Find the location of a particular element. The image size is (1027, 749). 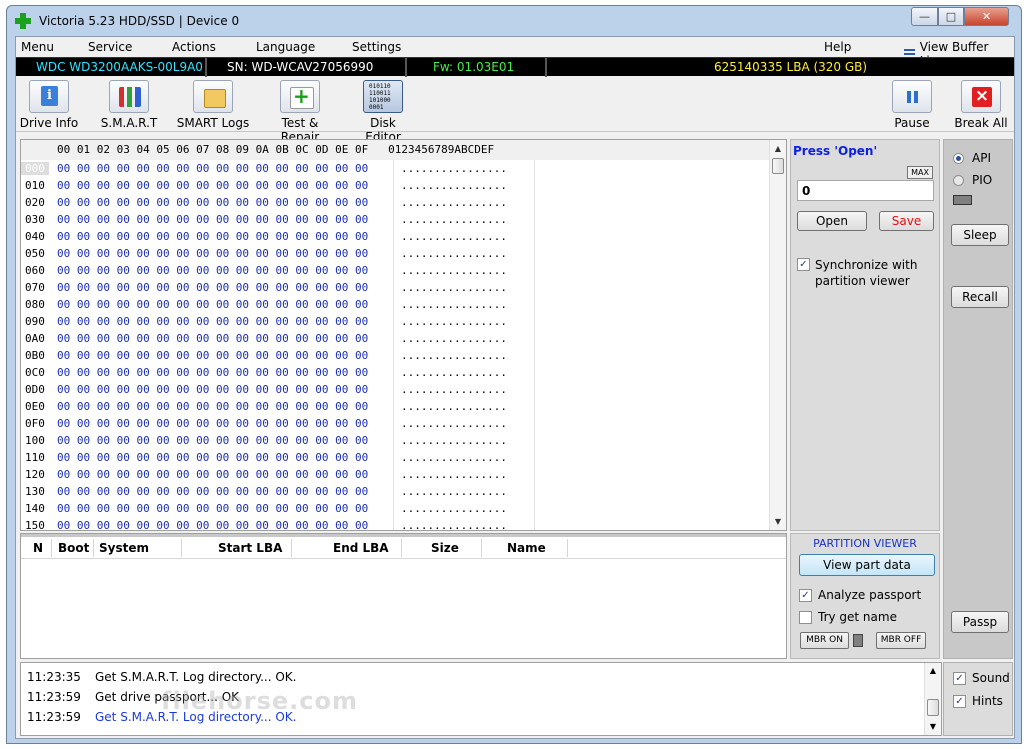

col-start-lba: Start LBA is located at coordinates (250, 551).